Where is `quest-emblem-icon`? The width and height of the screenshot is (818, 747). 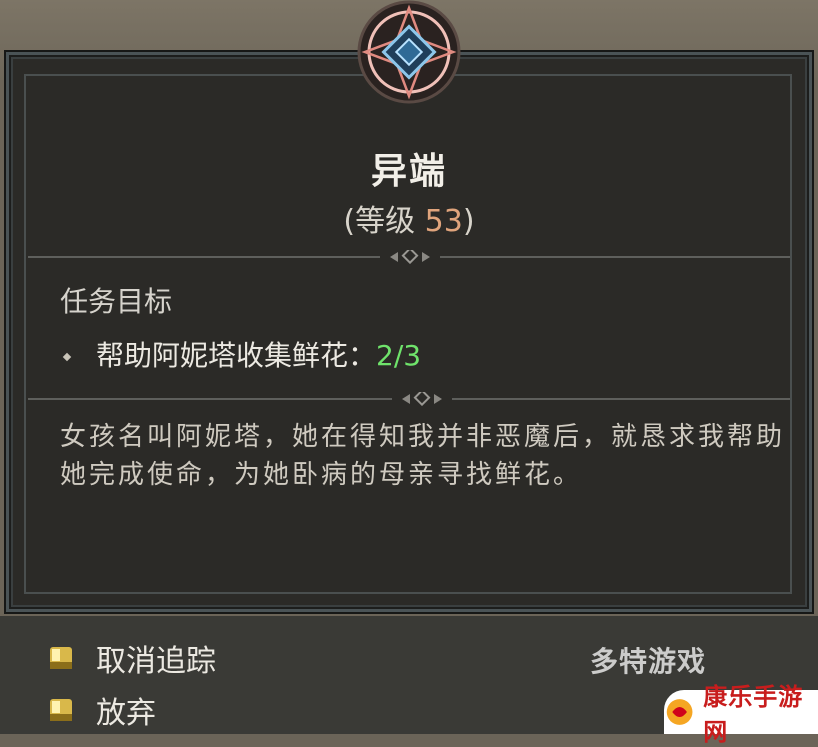
quest-emblem-icon is located at coordinates (409, 52).